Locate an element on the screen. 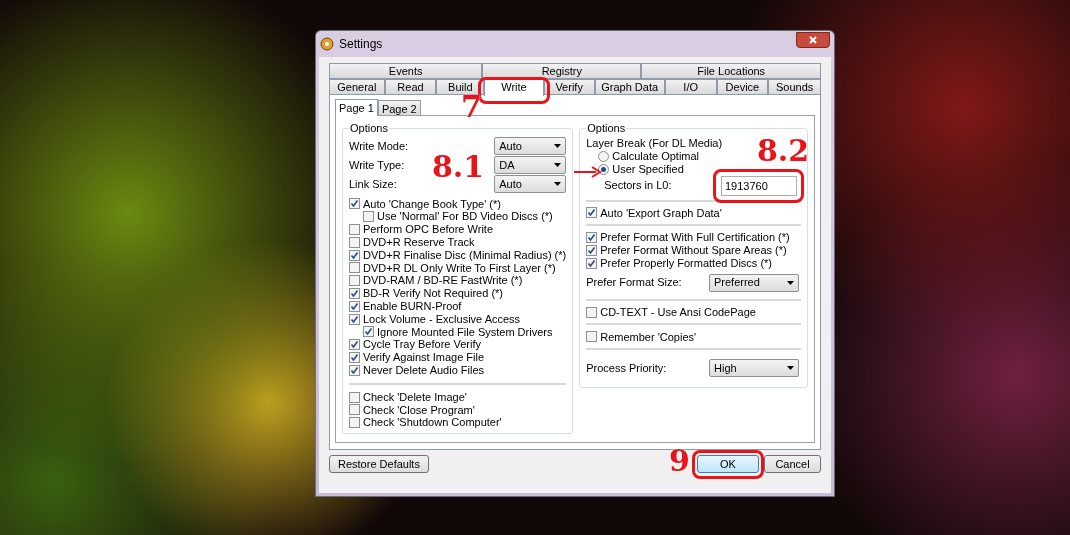 Image resolution: width=1070 pixels, height=535 pixels. window-title: Settings is located at coordinates (361, 44).